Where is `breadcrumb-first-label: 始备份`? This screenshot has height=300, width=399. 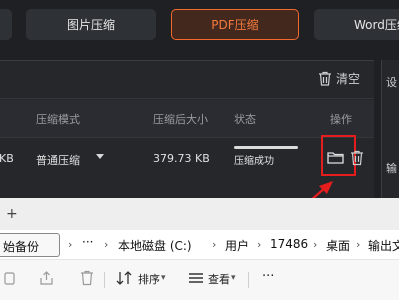
breadcrumb-first-label: 始备份 is located at coordinates (21, 247).